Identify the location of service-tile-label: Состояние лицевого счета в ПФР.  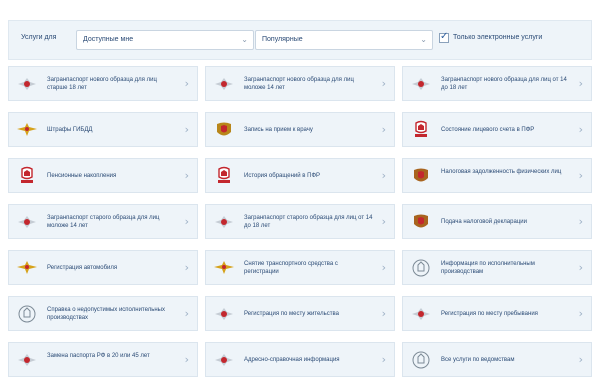
(488, 130).